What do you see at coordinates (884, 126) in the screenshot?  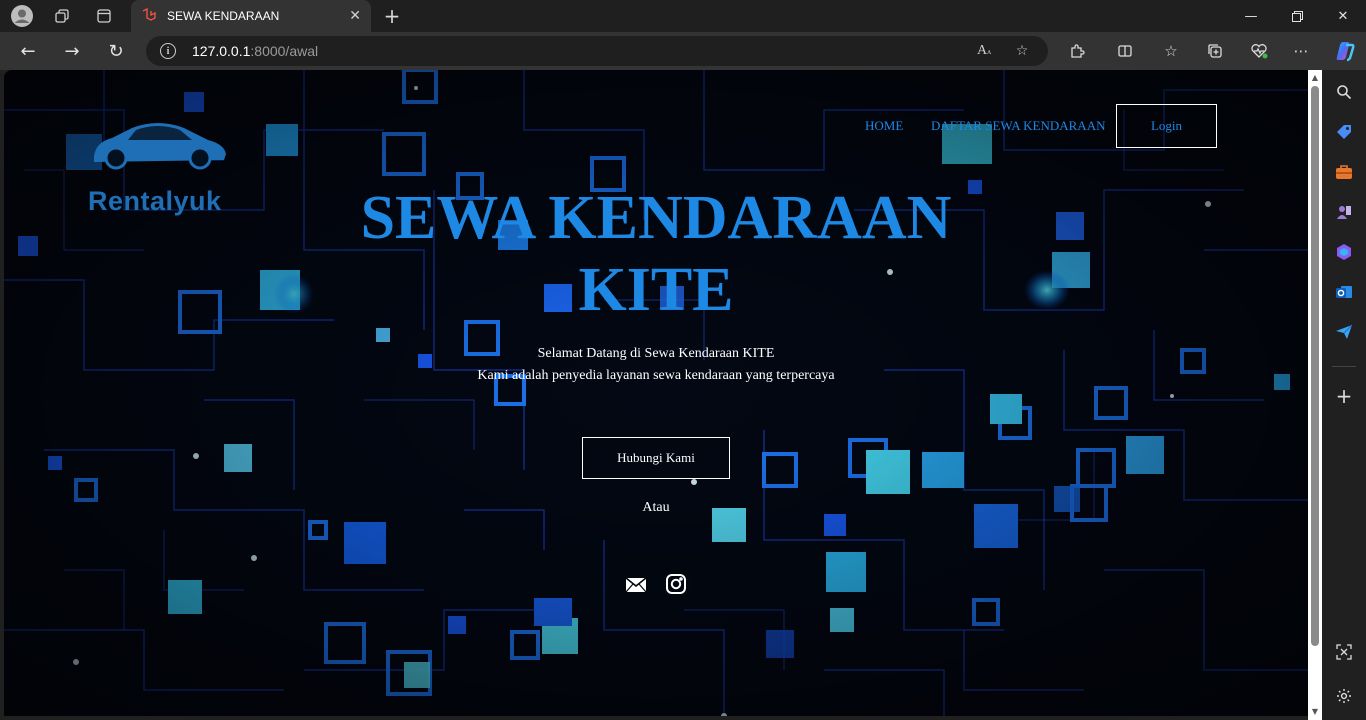 I see `nav-home: HOME` at bounding box center [884, 126].